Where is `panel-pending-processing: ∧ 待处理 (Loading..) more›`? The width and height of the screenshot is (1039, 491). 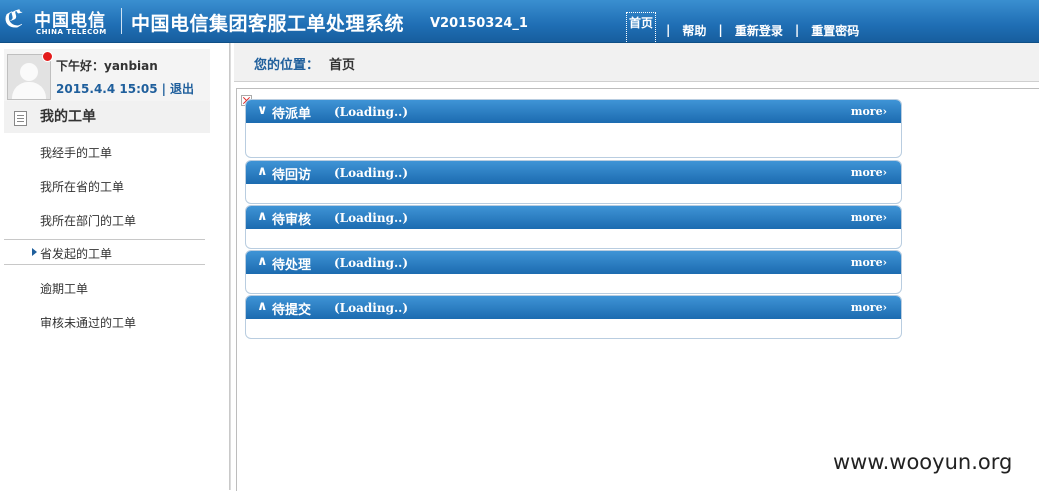
panel-pending-processing: ∧ 待处理 (Loading..) more› is located at coordinates (573, 272).